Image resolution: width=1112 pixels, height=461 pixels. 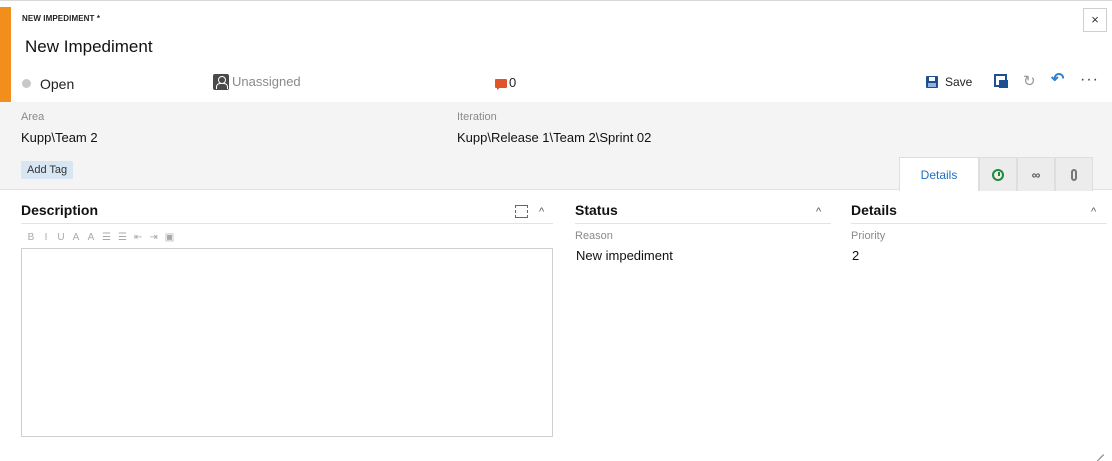 I want to click on tab-history, so click(x=998, y=174).